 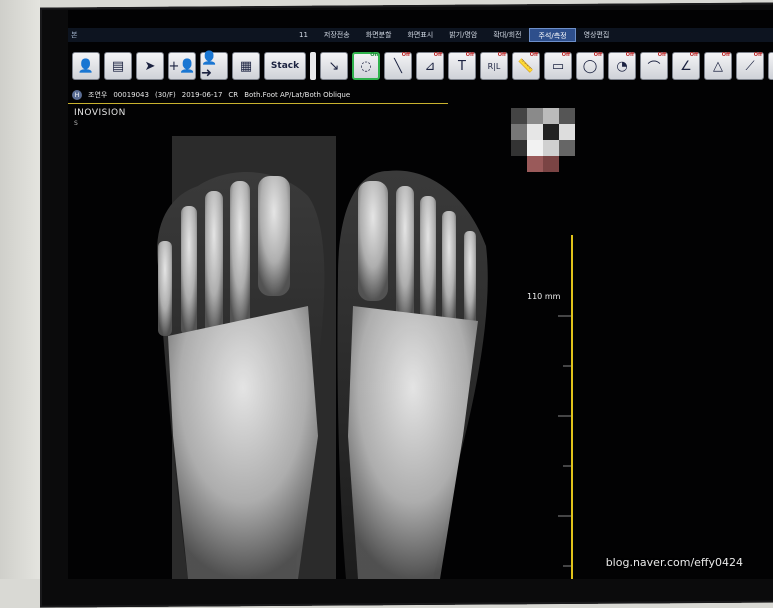 What do you see at coordinates (77, 95) in the screenshot?
I see `home-icon: H` at bounding box center [77, 95].